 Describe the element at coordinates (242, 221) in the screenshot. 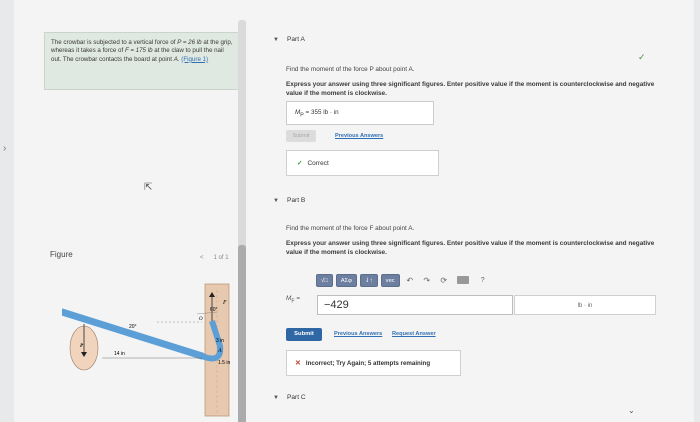

I see `figure-scrollbar` at that location.